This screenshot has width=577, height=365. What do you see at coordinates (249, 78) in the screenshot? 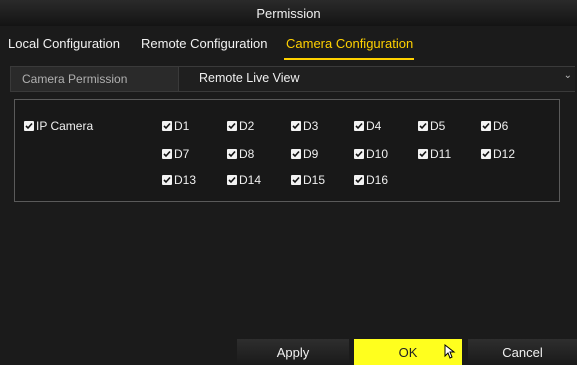
I see `camera-permission-value: Remote Live View` at bounding box center [249, 78].